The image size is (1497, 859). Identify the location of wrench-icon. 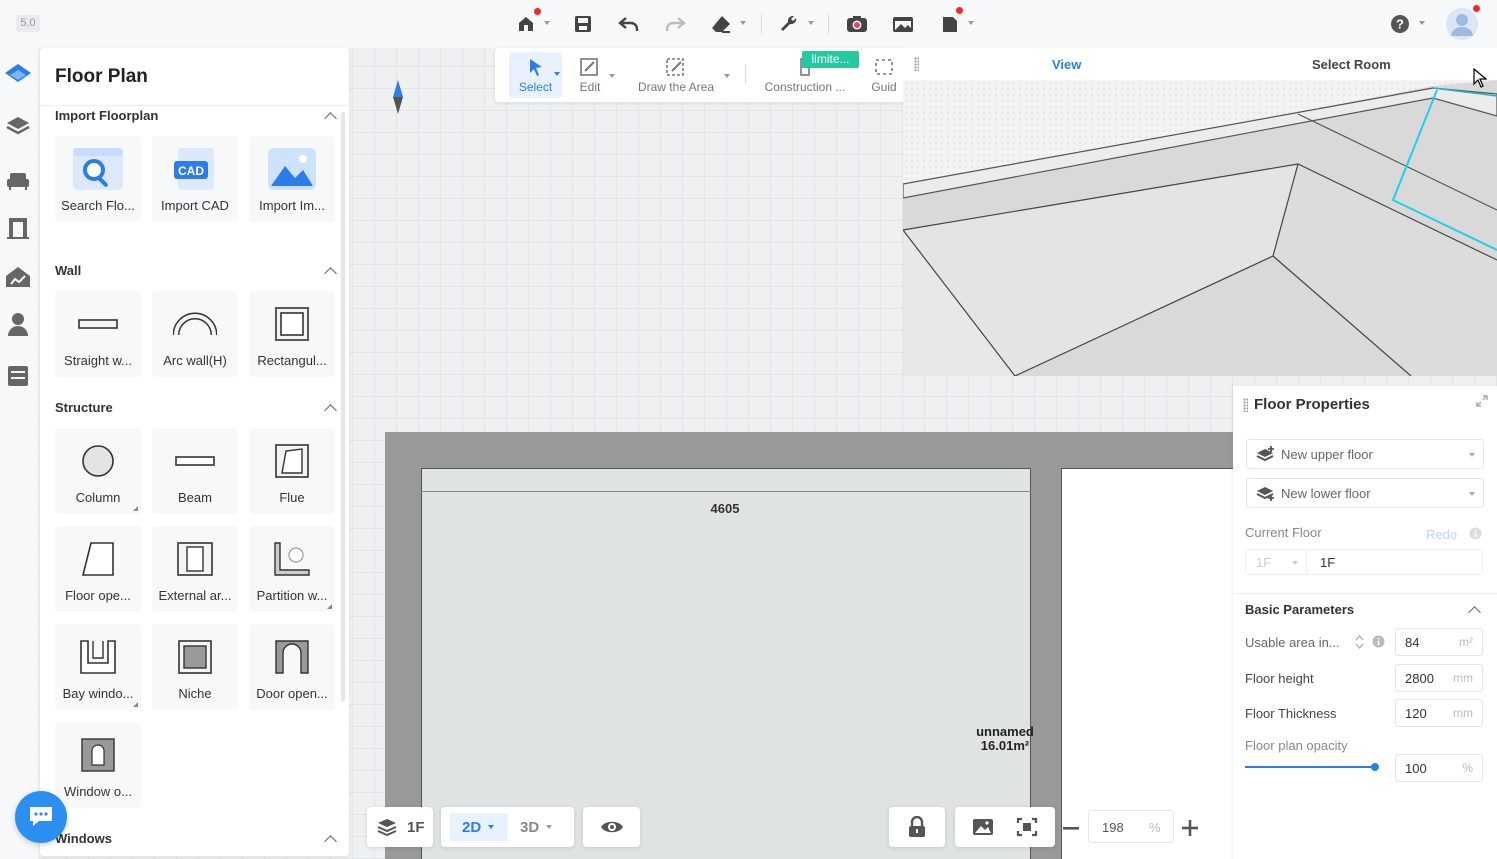
(789, 24).